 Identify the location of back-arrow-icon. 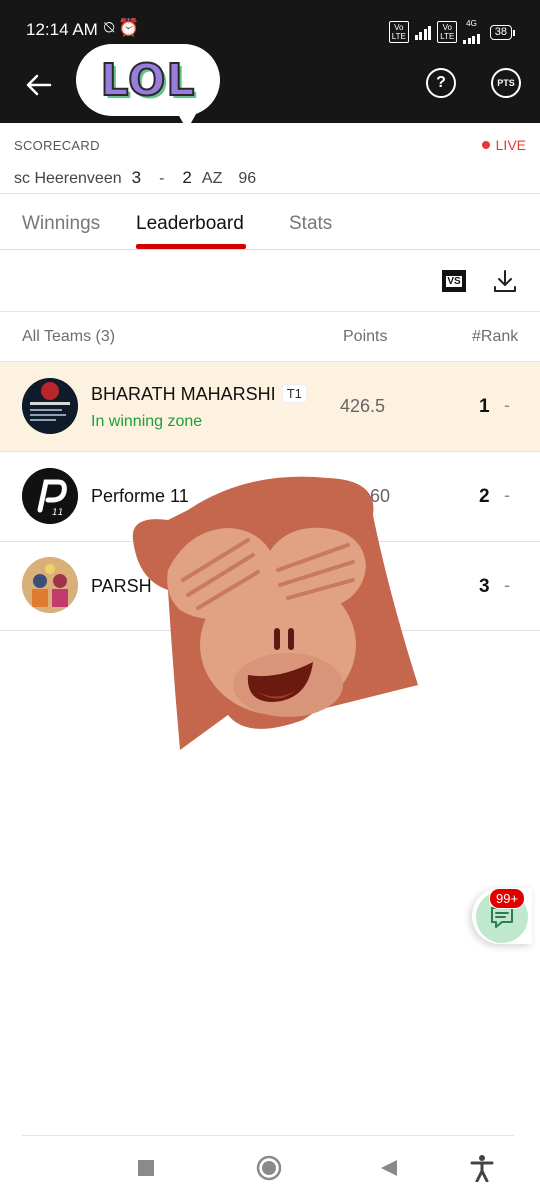
(39, 85).